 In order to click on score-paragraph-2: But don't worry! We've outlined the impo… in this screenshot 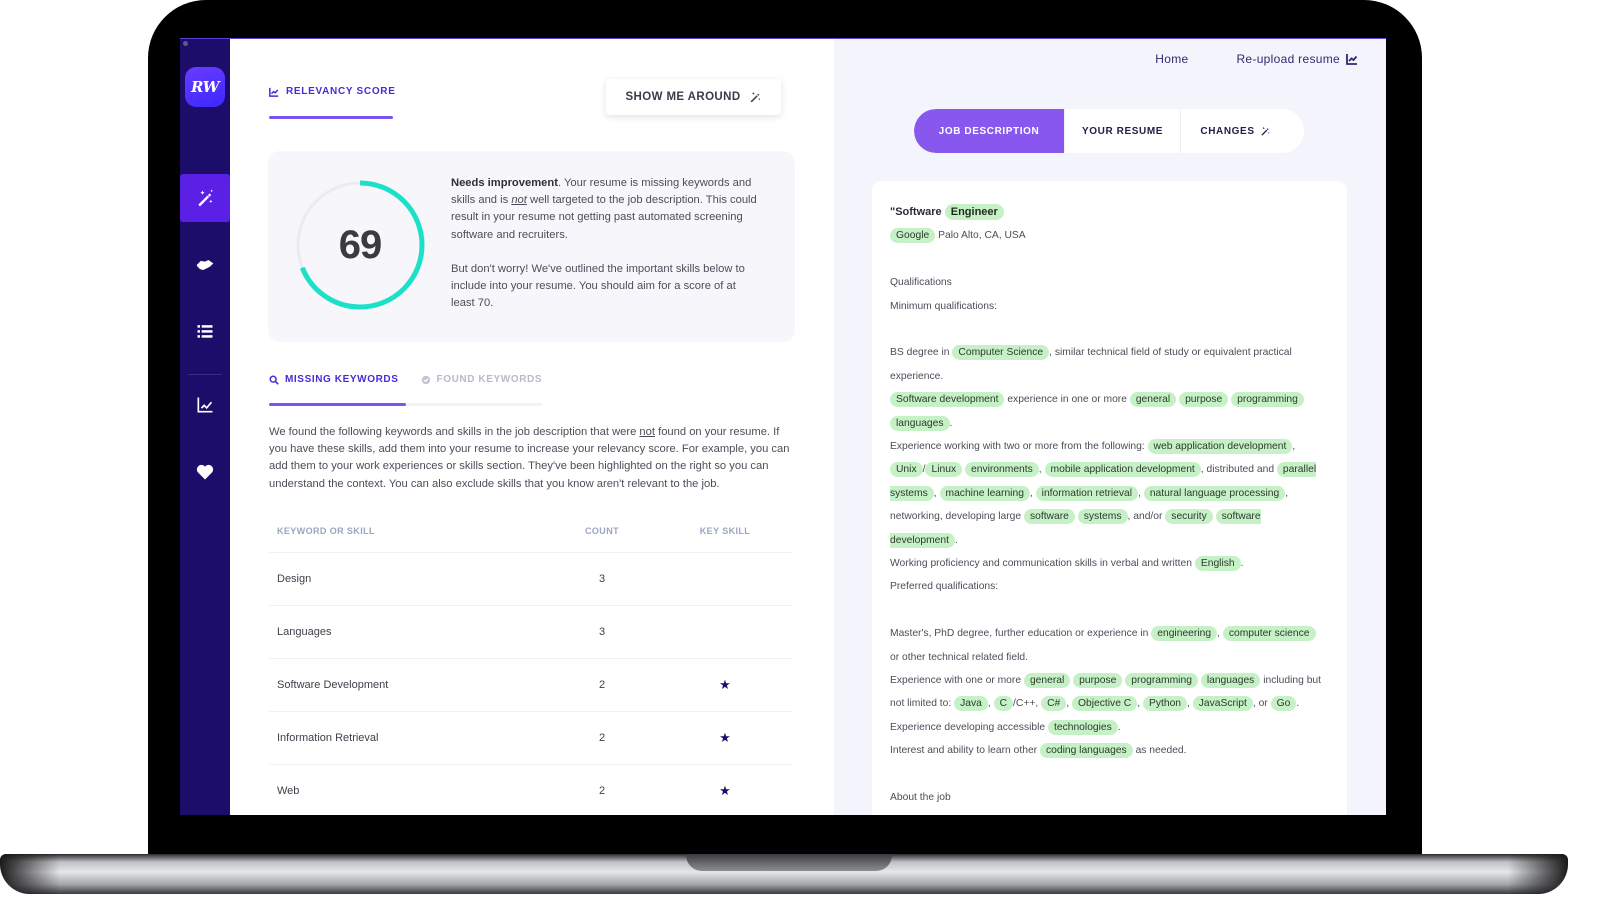, I will do `click(598, 286)`.